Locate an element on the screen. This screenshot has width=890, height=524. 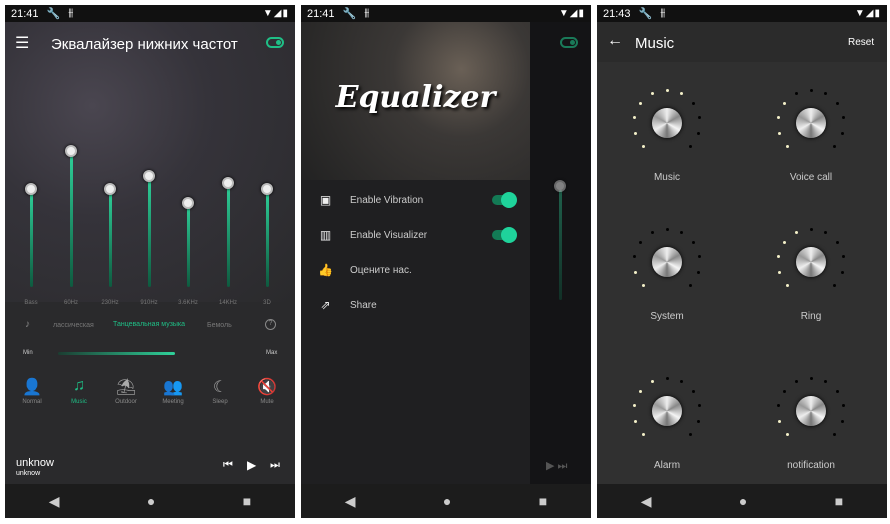
preset-current: Танцевальная музыка is located at coordinates (149, 324).